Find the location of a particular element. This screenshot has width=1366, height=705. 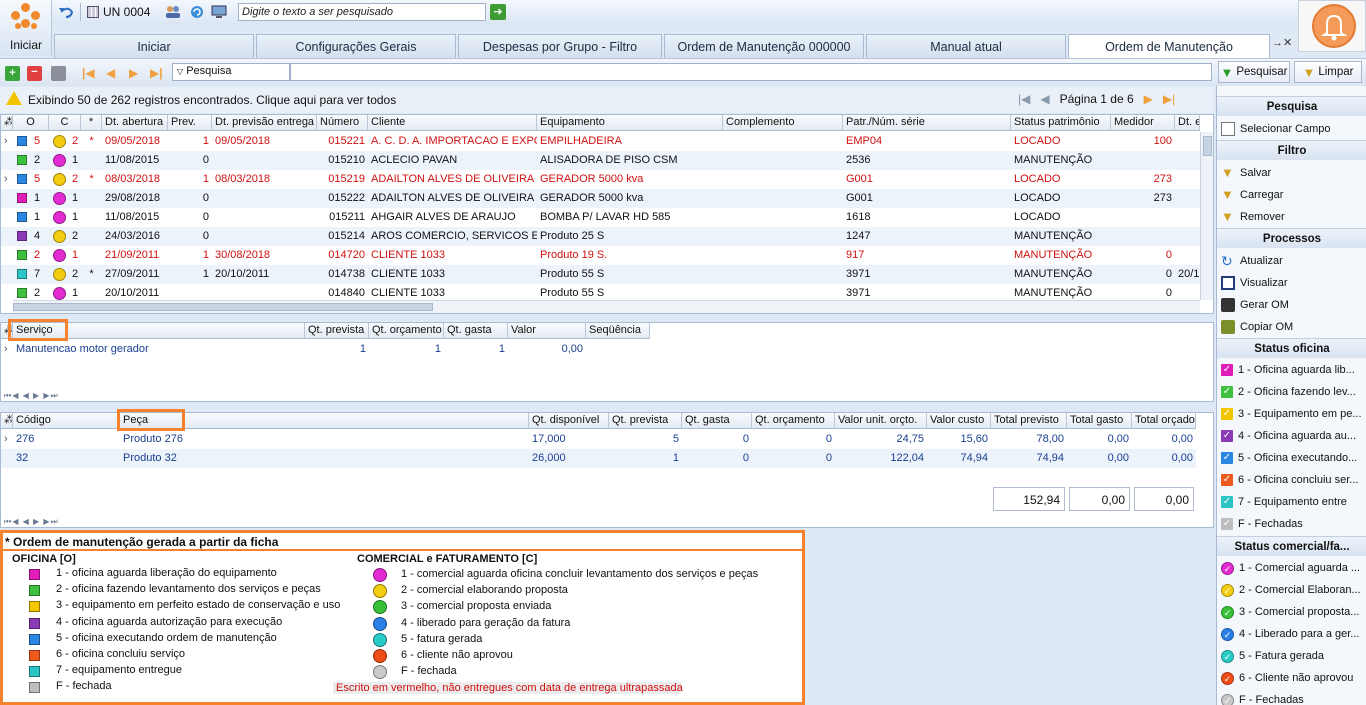

undo-icon is located at coordinates (66, 12).